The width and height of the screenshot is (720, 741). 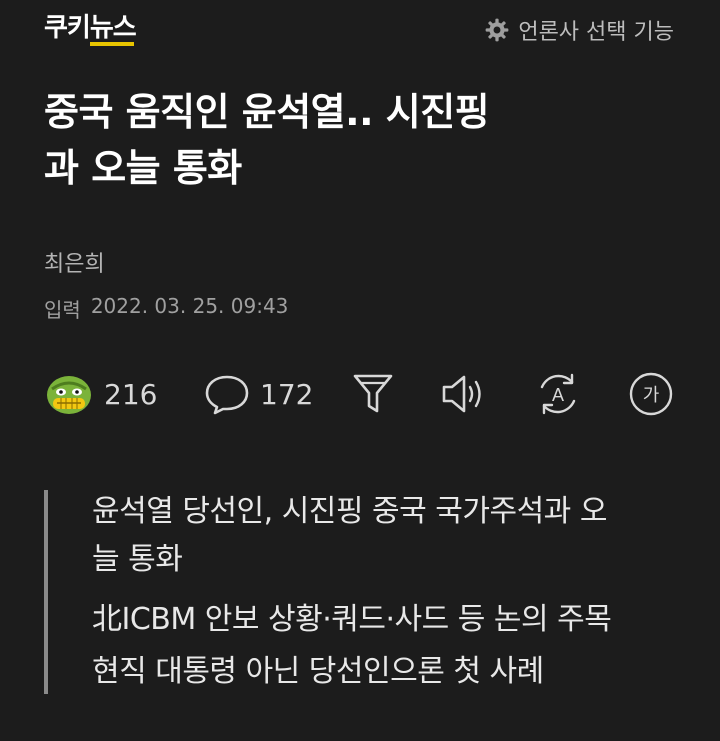 I want to click on font-size-button: 가, so click(x=651, y=394).